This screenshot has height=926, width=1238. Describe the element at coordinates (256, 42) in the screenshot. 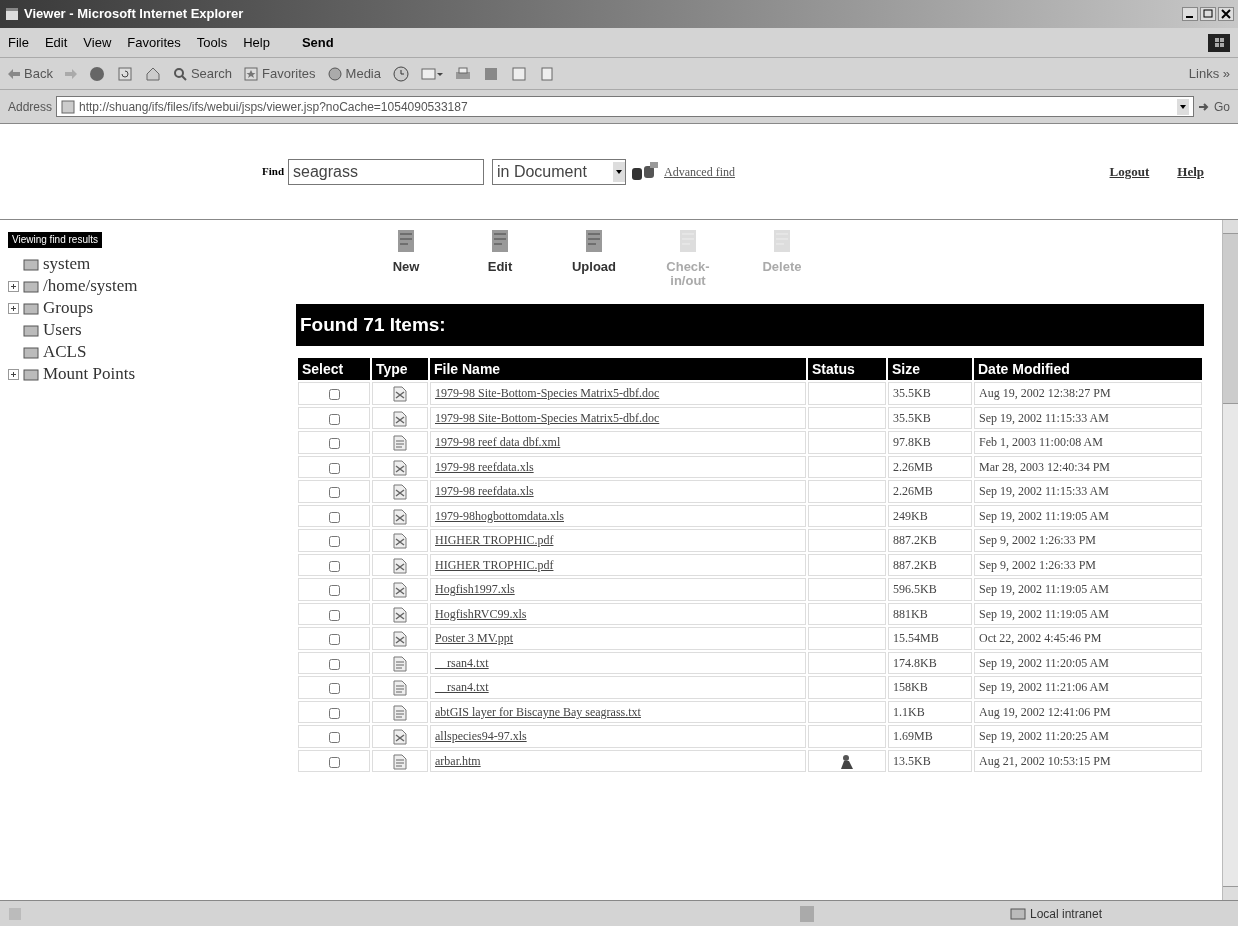

I see `menu-item: Help` at that location.